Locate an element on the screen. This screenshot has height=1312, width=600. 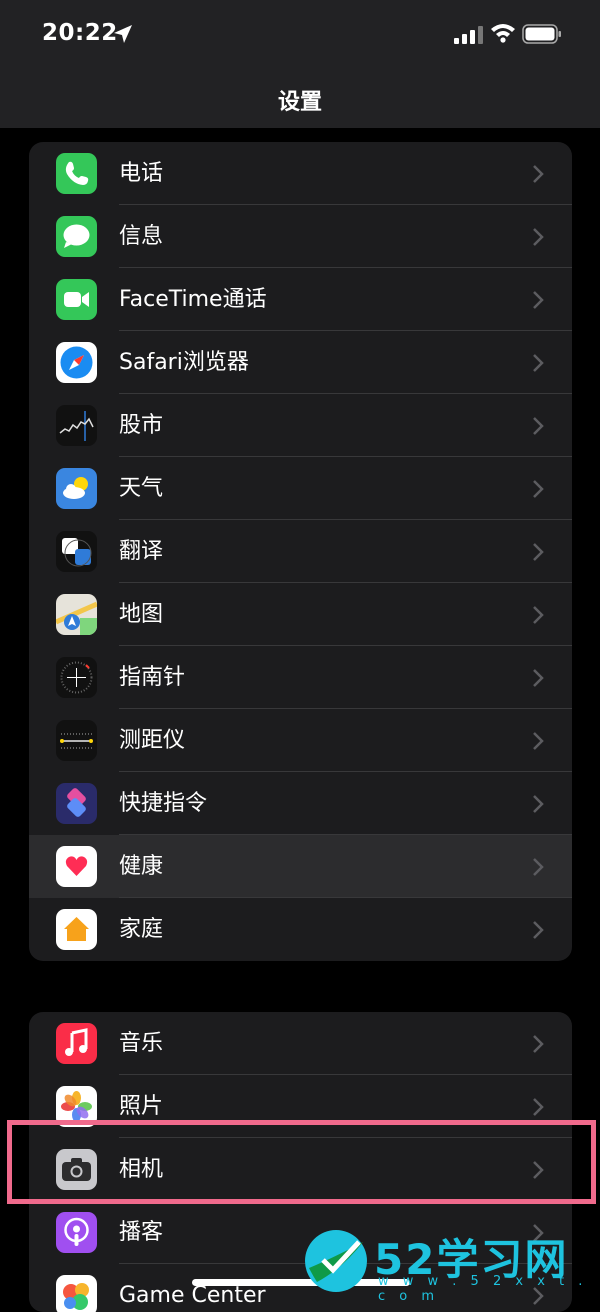
settings-row-shortcuts: 快捷指令 is located at coordinates (300, 803).